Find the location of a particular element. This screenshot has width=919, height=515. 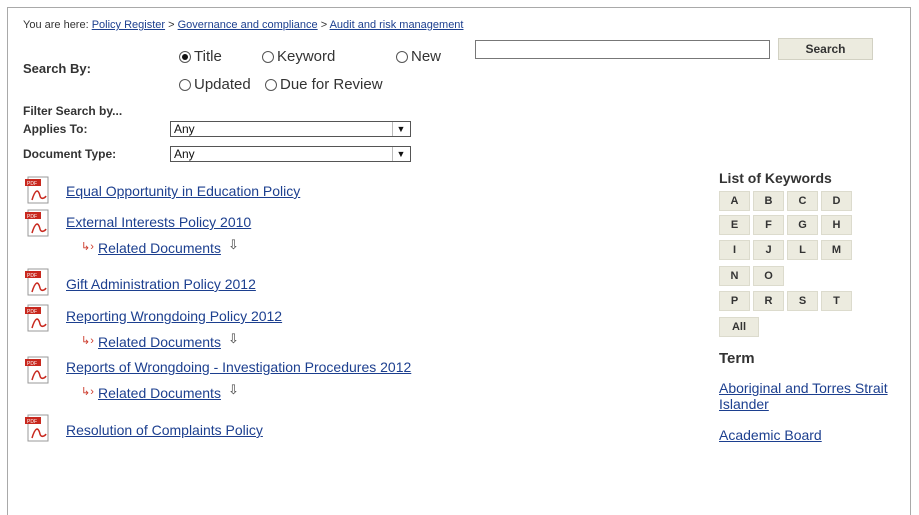

breadcrumb-link-policy-register: Policy Register is located at coordinates (128, 25).